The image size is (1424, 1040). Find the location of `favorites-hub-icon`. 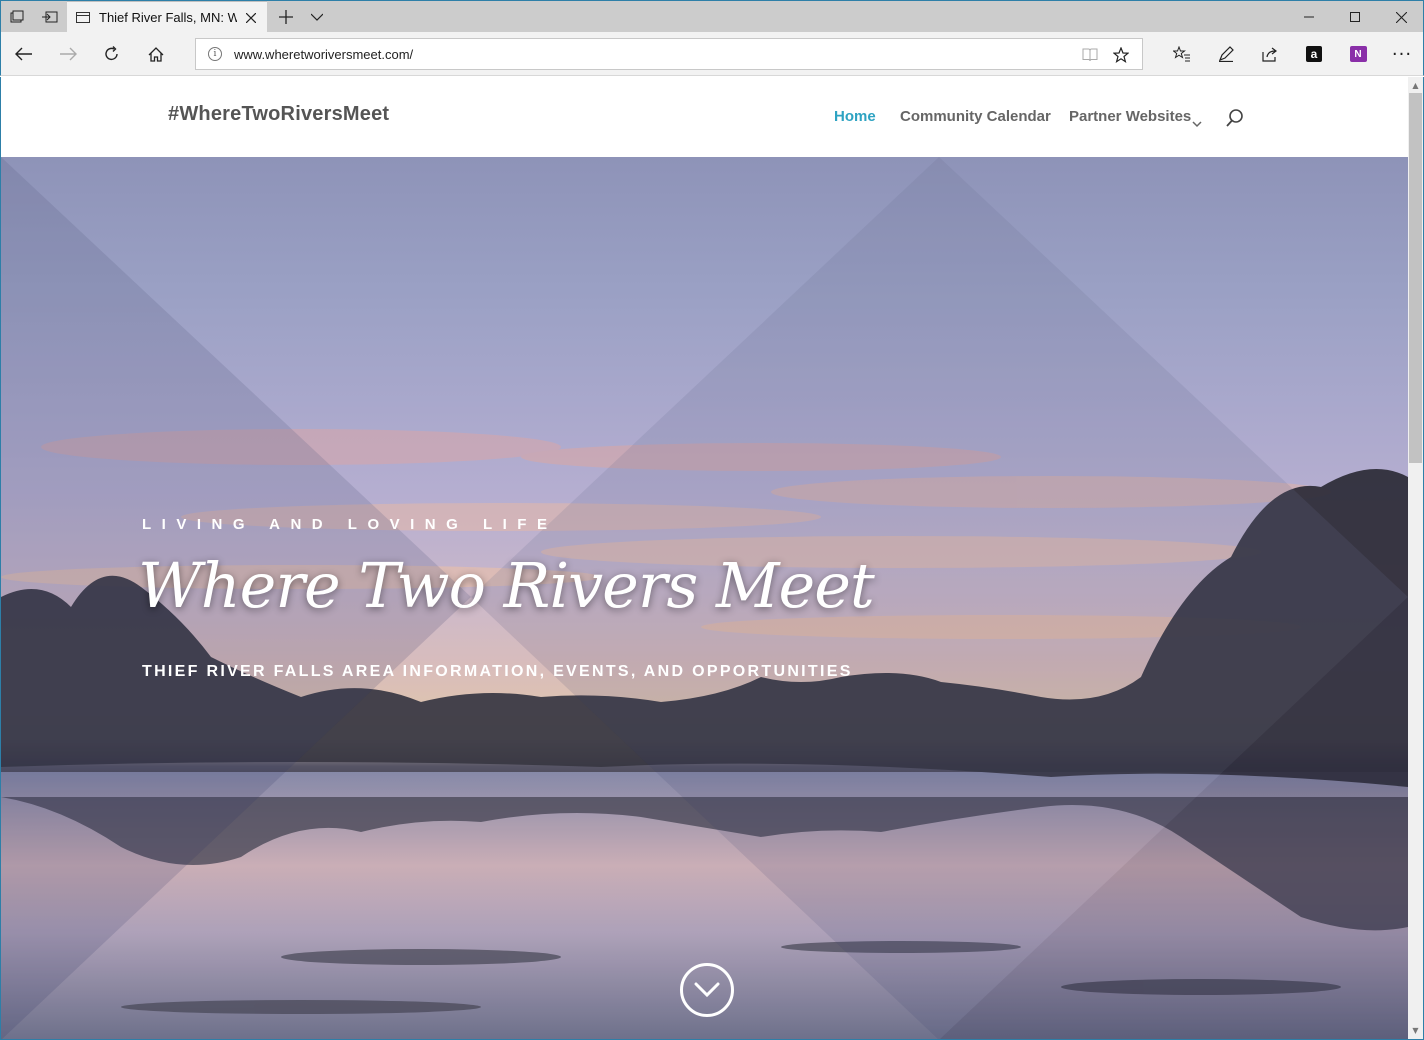

favorites-hub-icon is located at coordinates (1182, 54).